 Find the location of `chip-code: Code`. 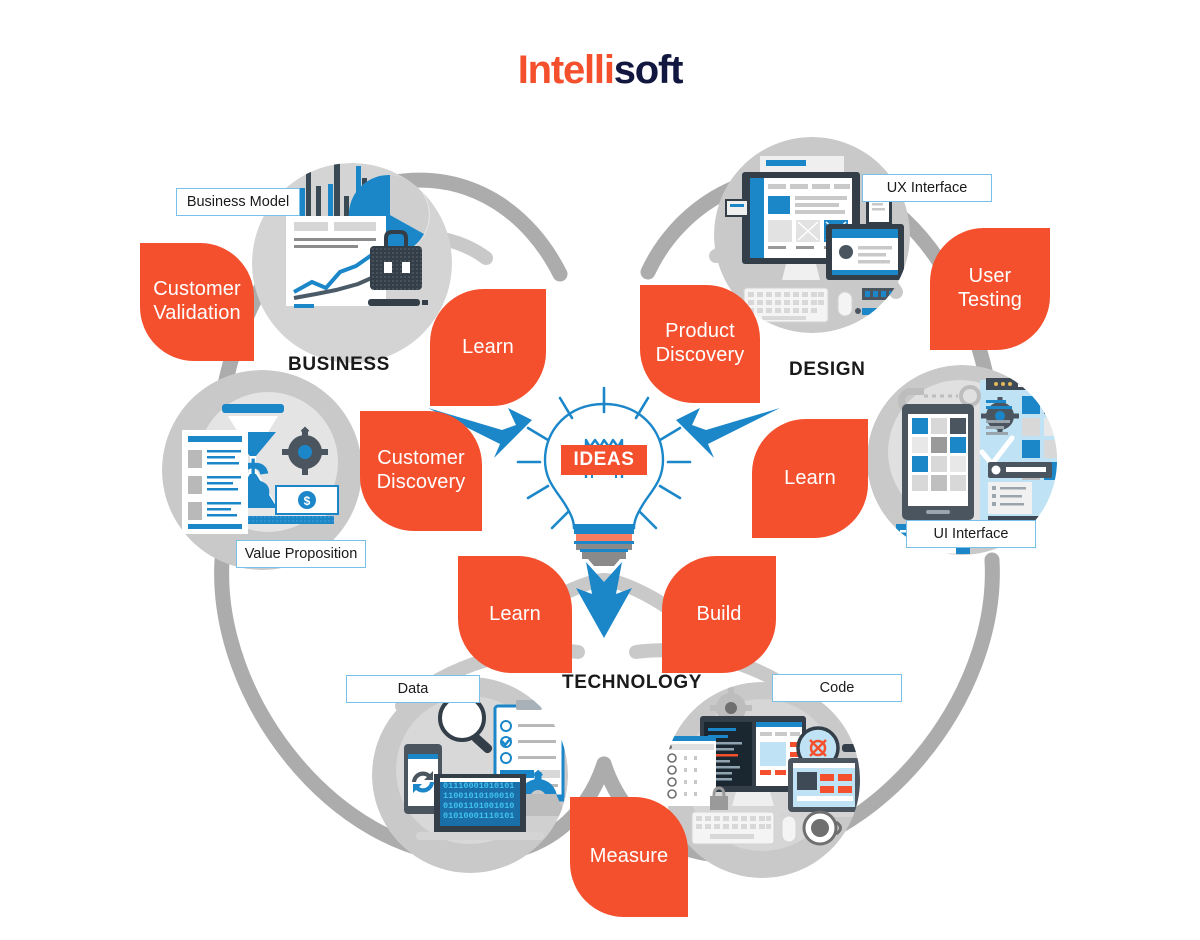

chip-code: Code is located at coordinates (837, 688).